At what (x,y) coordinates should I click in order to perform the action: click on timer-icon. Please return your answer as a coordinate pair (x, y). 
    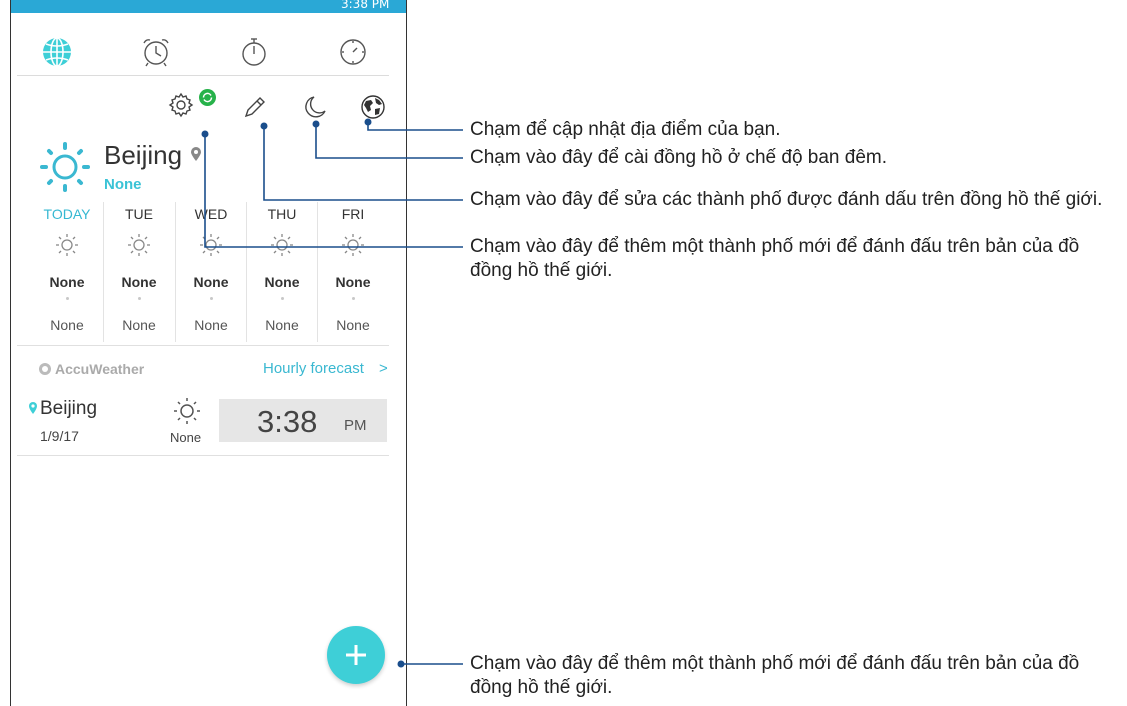
    Looking at the image, I should click on (353, 52).